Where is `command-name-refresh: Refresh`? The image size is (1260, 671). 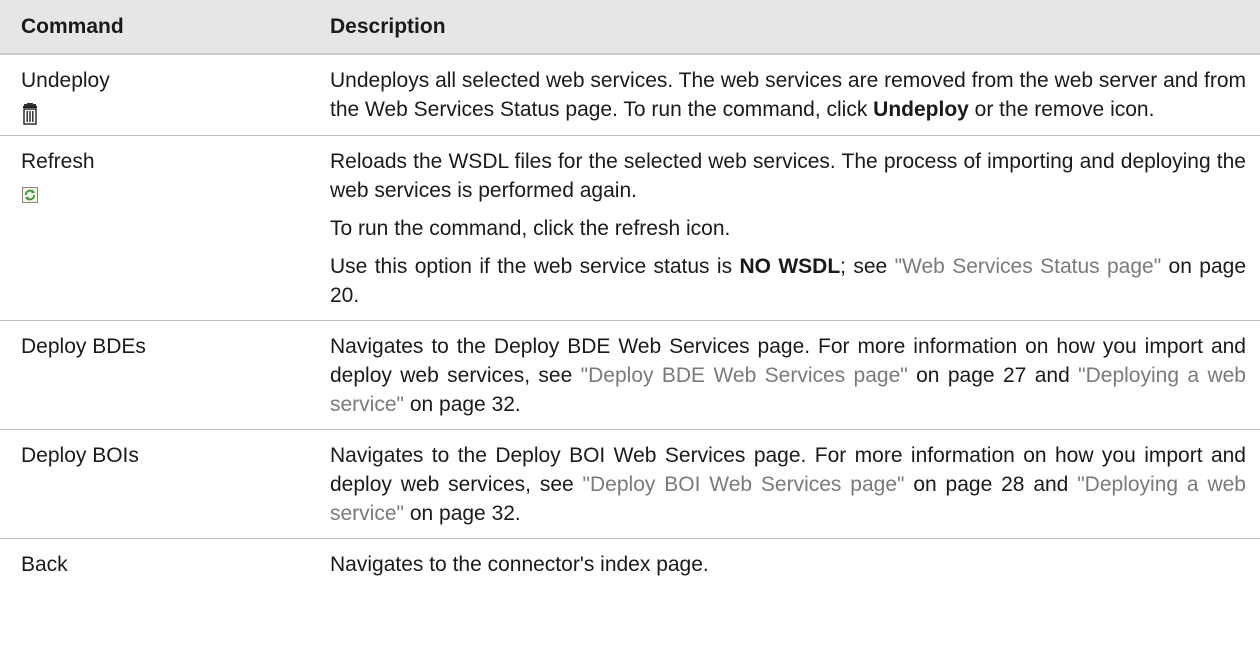 command-name-refresh: Refresh is located at coordinates (58, 161).